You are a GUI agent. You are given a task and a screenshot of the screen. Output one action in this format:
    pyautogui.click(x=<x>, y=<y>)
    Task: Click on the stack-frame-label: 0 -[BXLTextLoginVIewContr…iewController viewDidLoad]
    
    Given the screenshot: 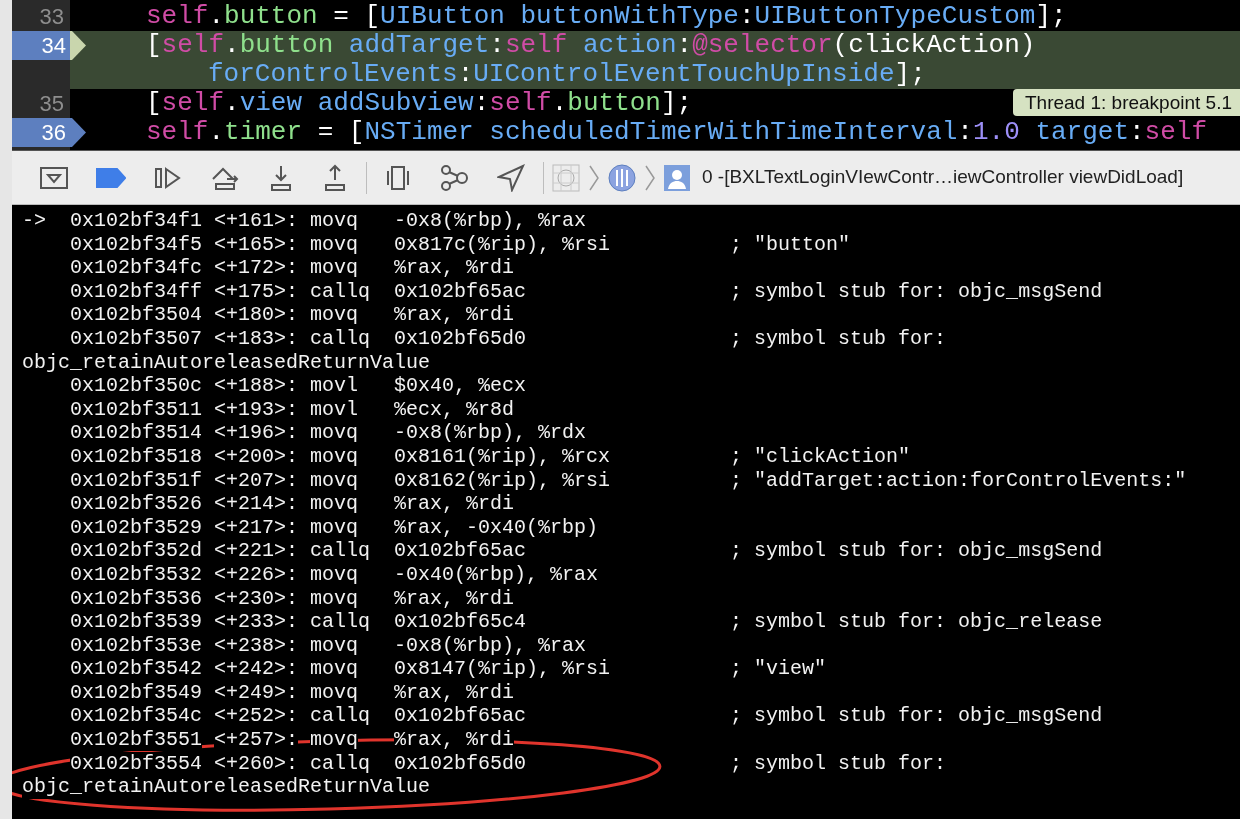 What is the action you would take?
    pyautogui.click(x=943, y=177)
    